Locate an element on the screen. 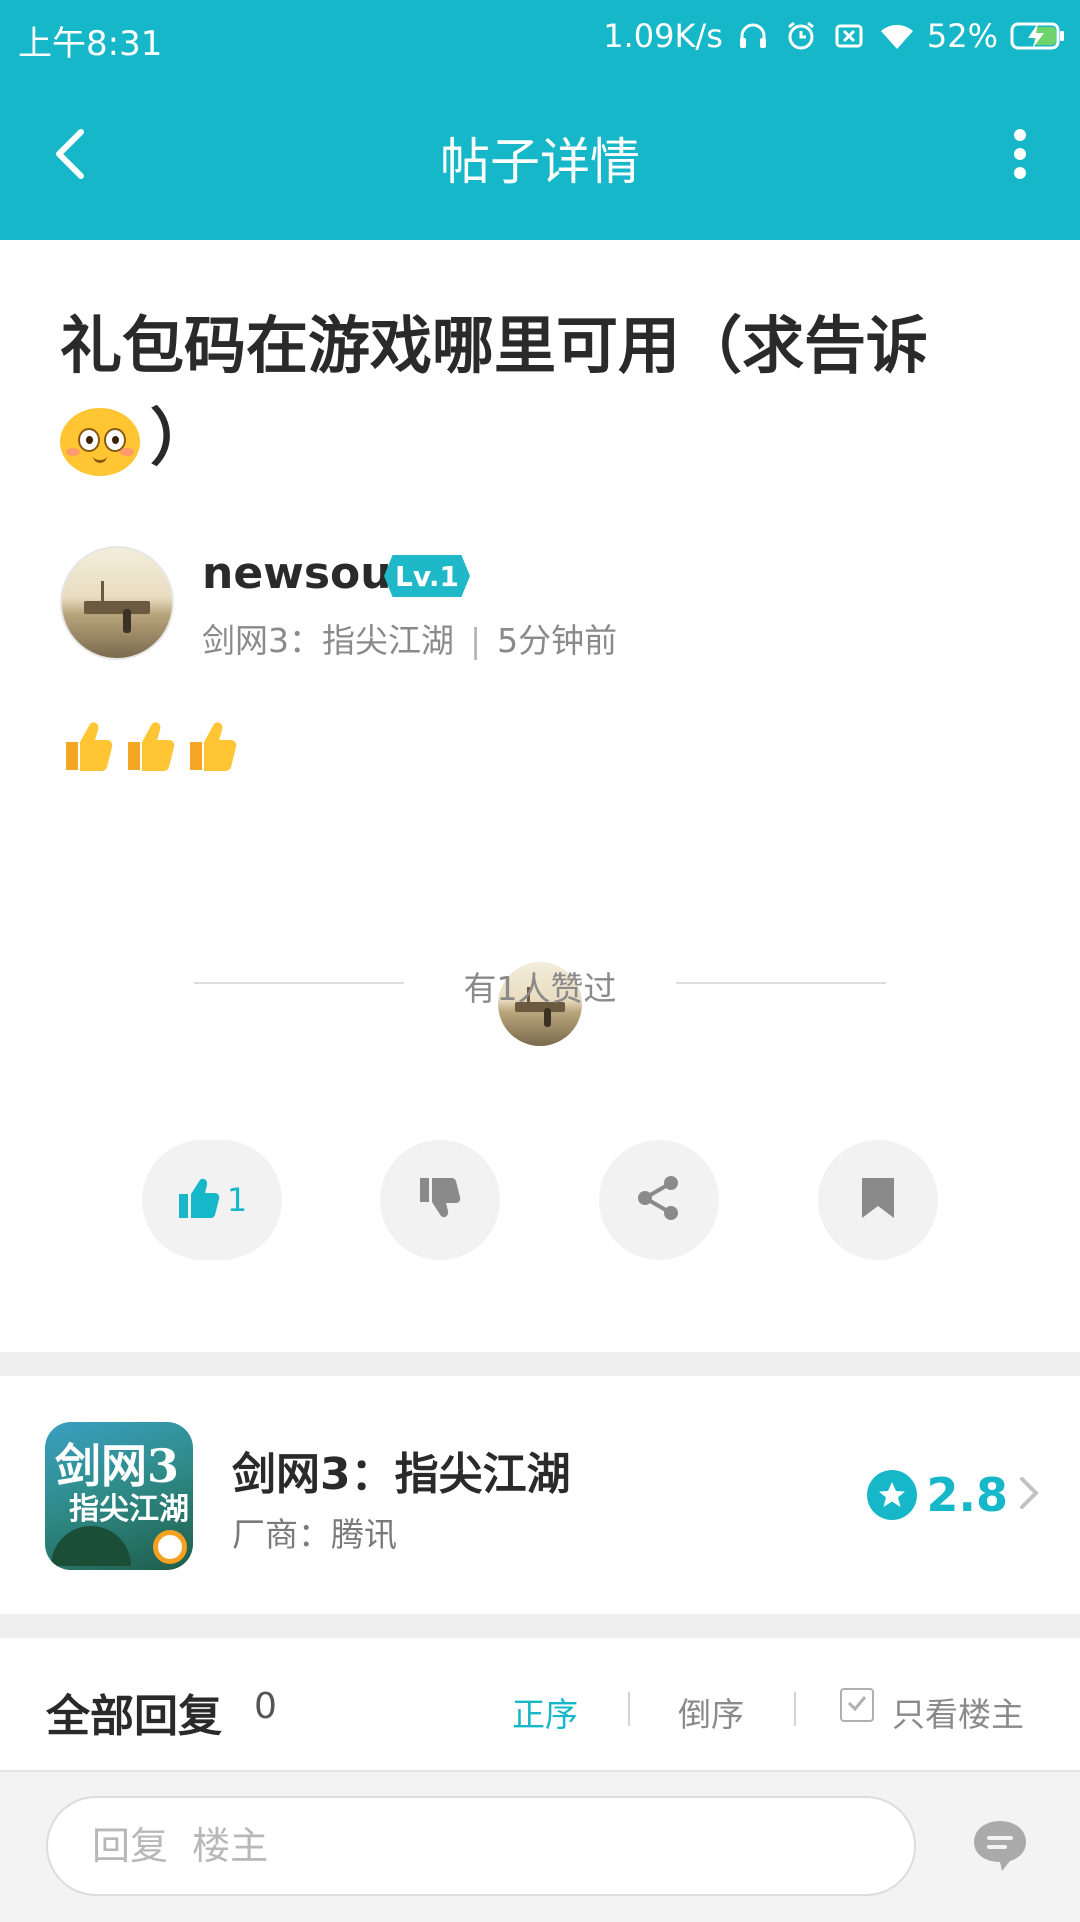 The image size is (1080, 1922). sort-ascending-tab: 正序 is located at coordinates (545, 1712).